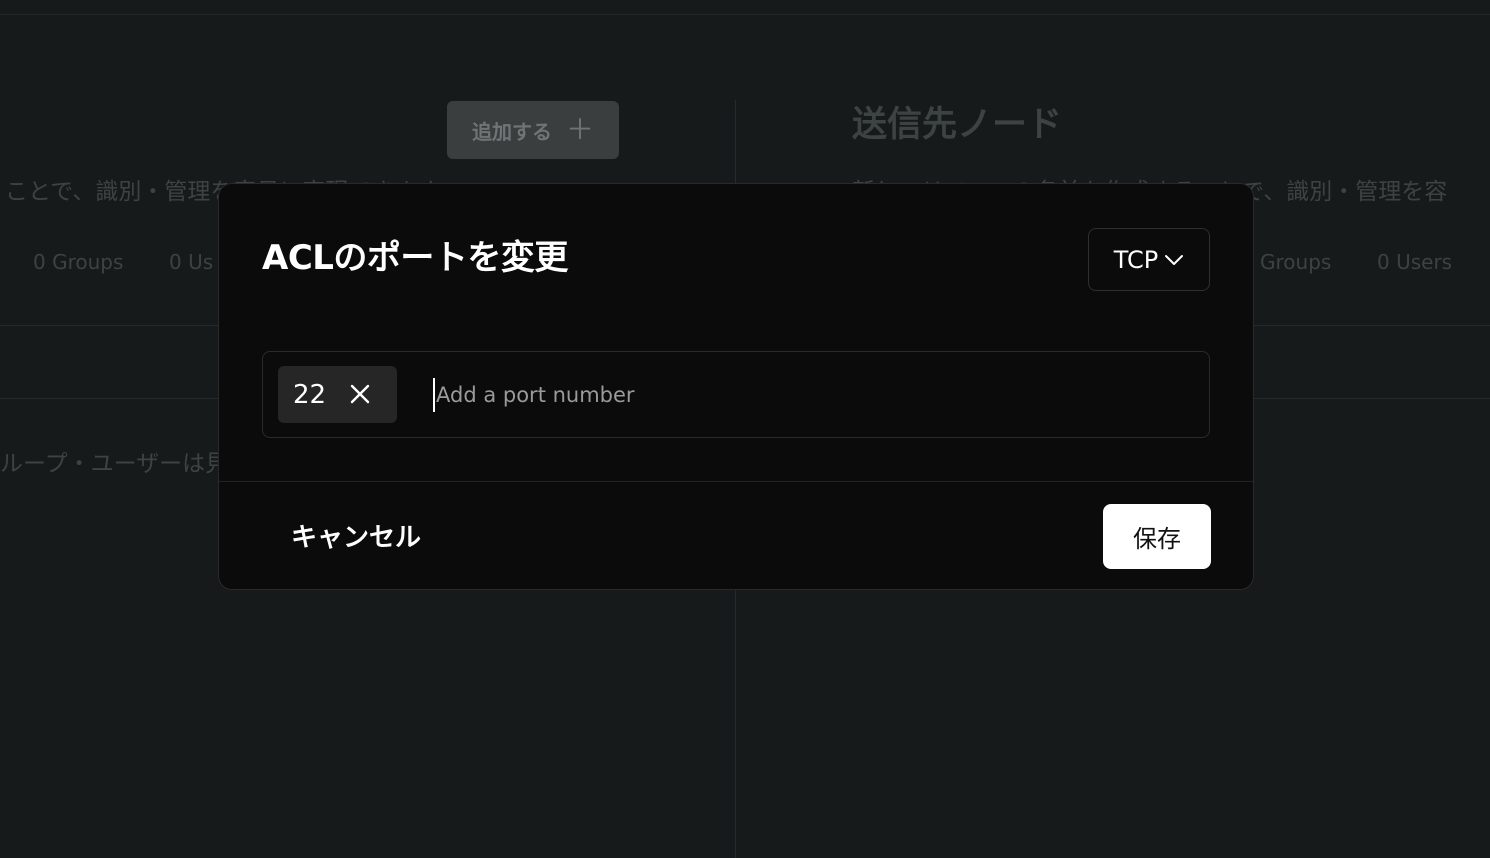  I want to click on protocol-select: TCP, so click(1149, 259).